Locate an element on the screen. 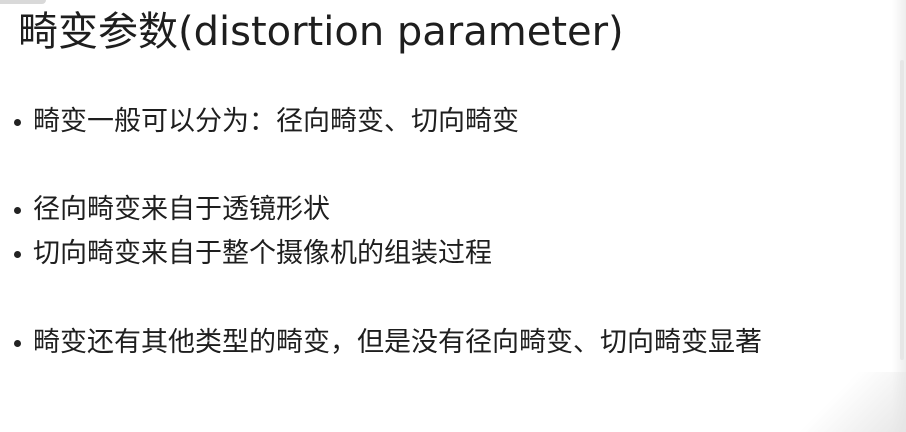 The height and width of the screenshot is (432, 906). scrollbar-thumb is located at coordinates (902, 210).